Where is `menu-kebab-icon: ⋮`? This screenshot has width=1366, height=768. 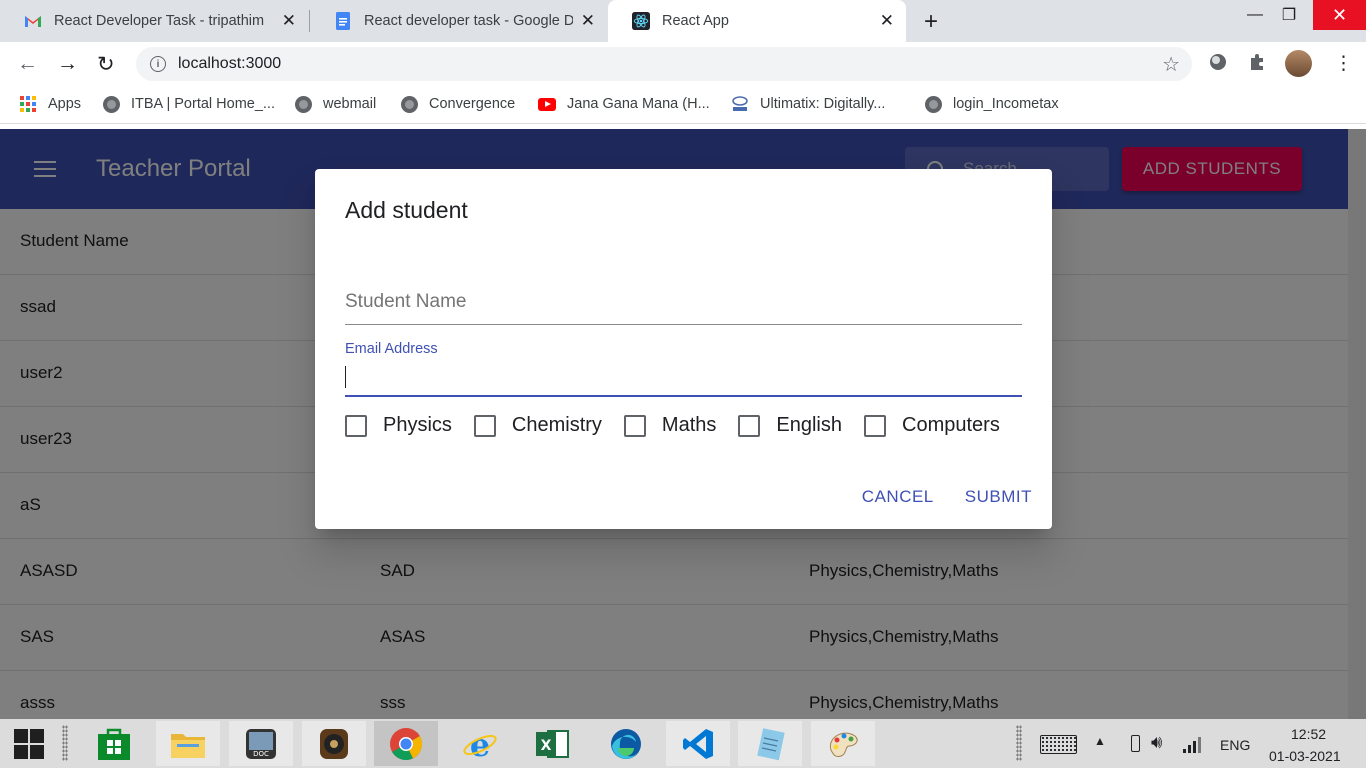 menu-kebab-icon: ⋮ is located at coordinates (1343, 63).